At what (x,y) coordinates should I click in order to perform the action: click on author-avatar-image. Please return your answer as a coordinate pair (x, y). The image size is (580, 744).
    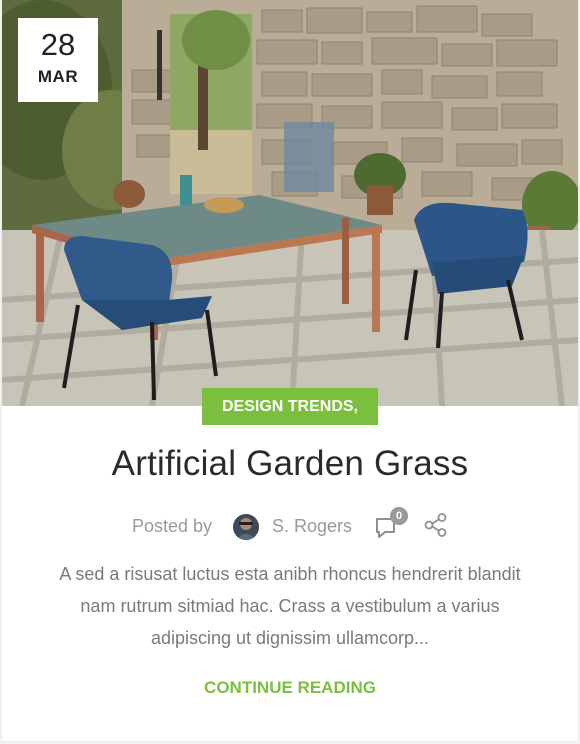
    Looking at the image, I should click on (246, 527).